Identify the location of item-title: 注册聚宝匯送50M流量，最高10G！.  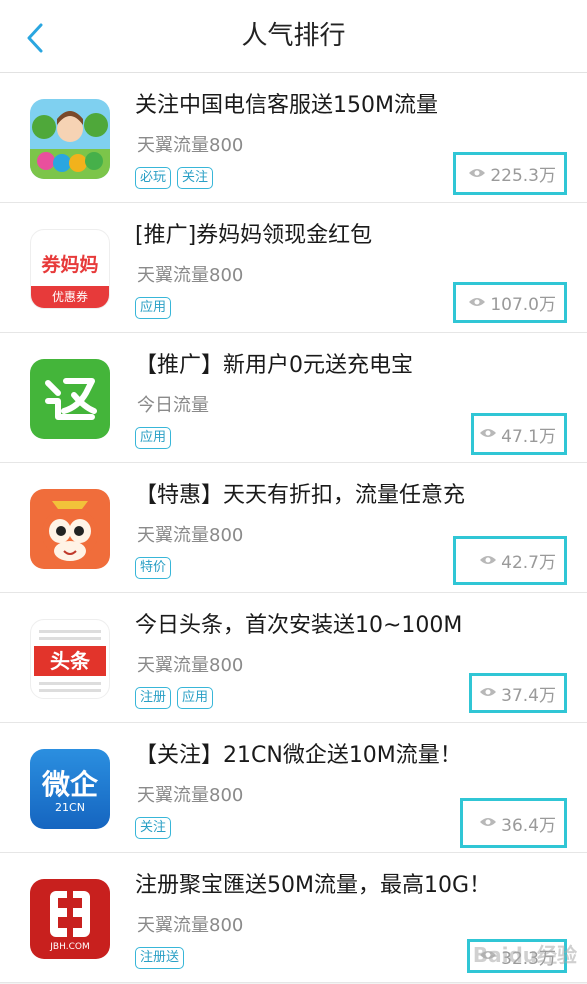
(313, 885).